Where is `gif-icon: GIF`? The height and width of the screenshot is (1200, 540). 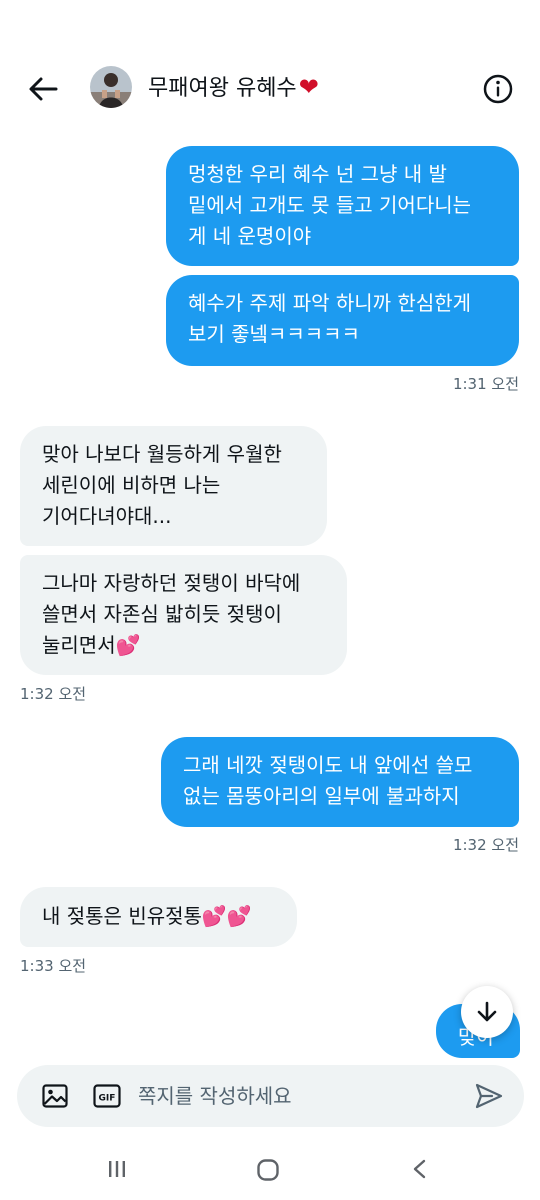
gif-icon: GIF is located at coordinates (107, 1096).